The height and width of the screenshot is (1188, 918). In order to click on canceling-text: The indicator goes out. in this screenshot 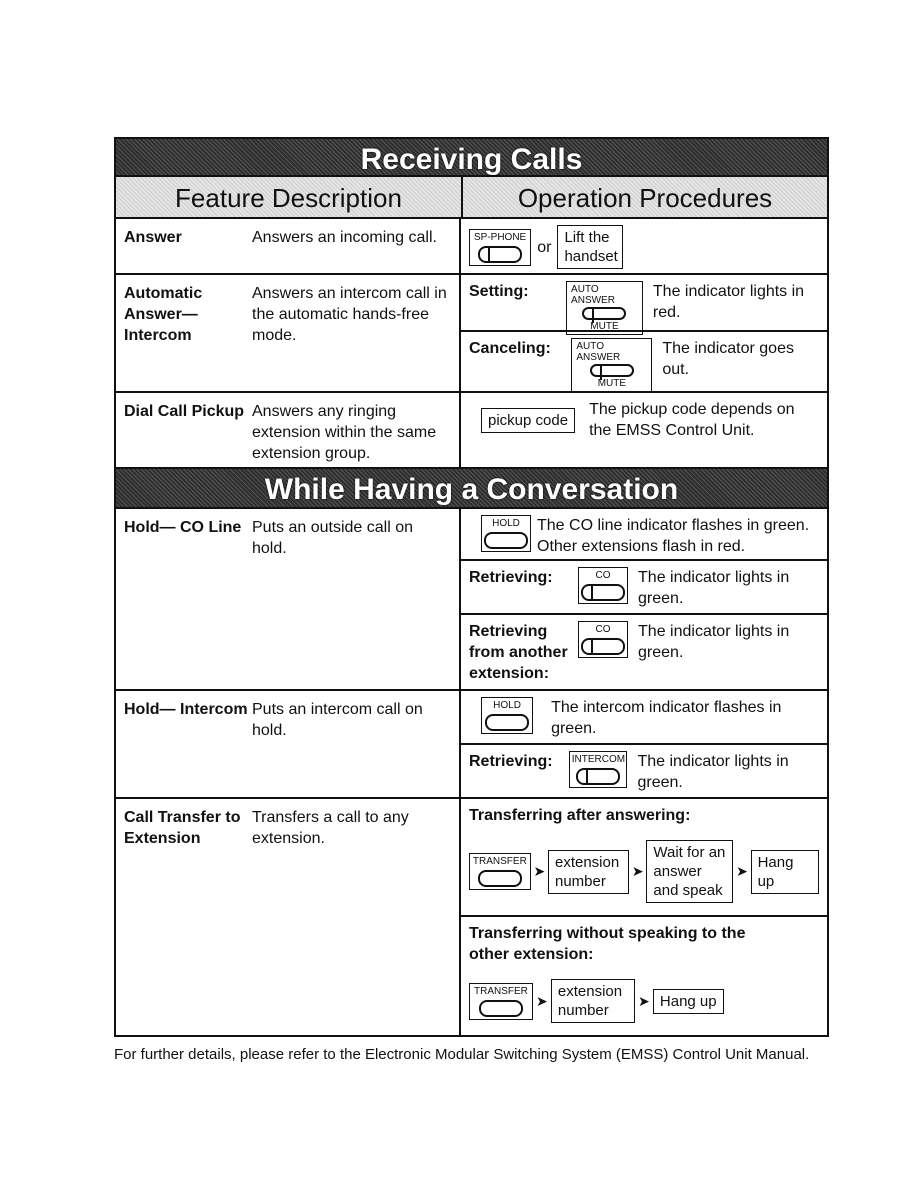, I will do `click(728, 359)`.